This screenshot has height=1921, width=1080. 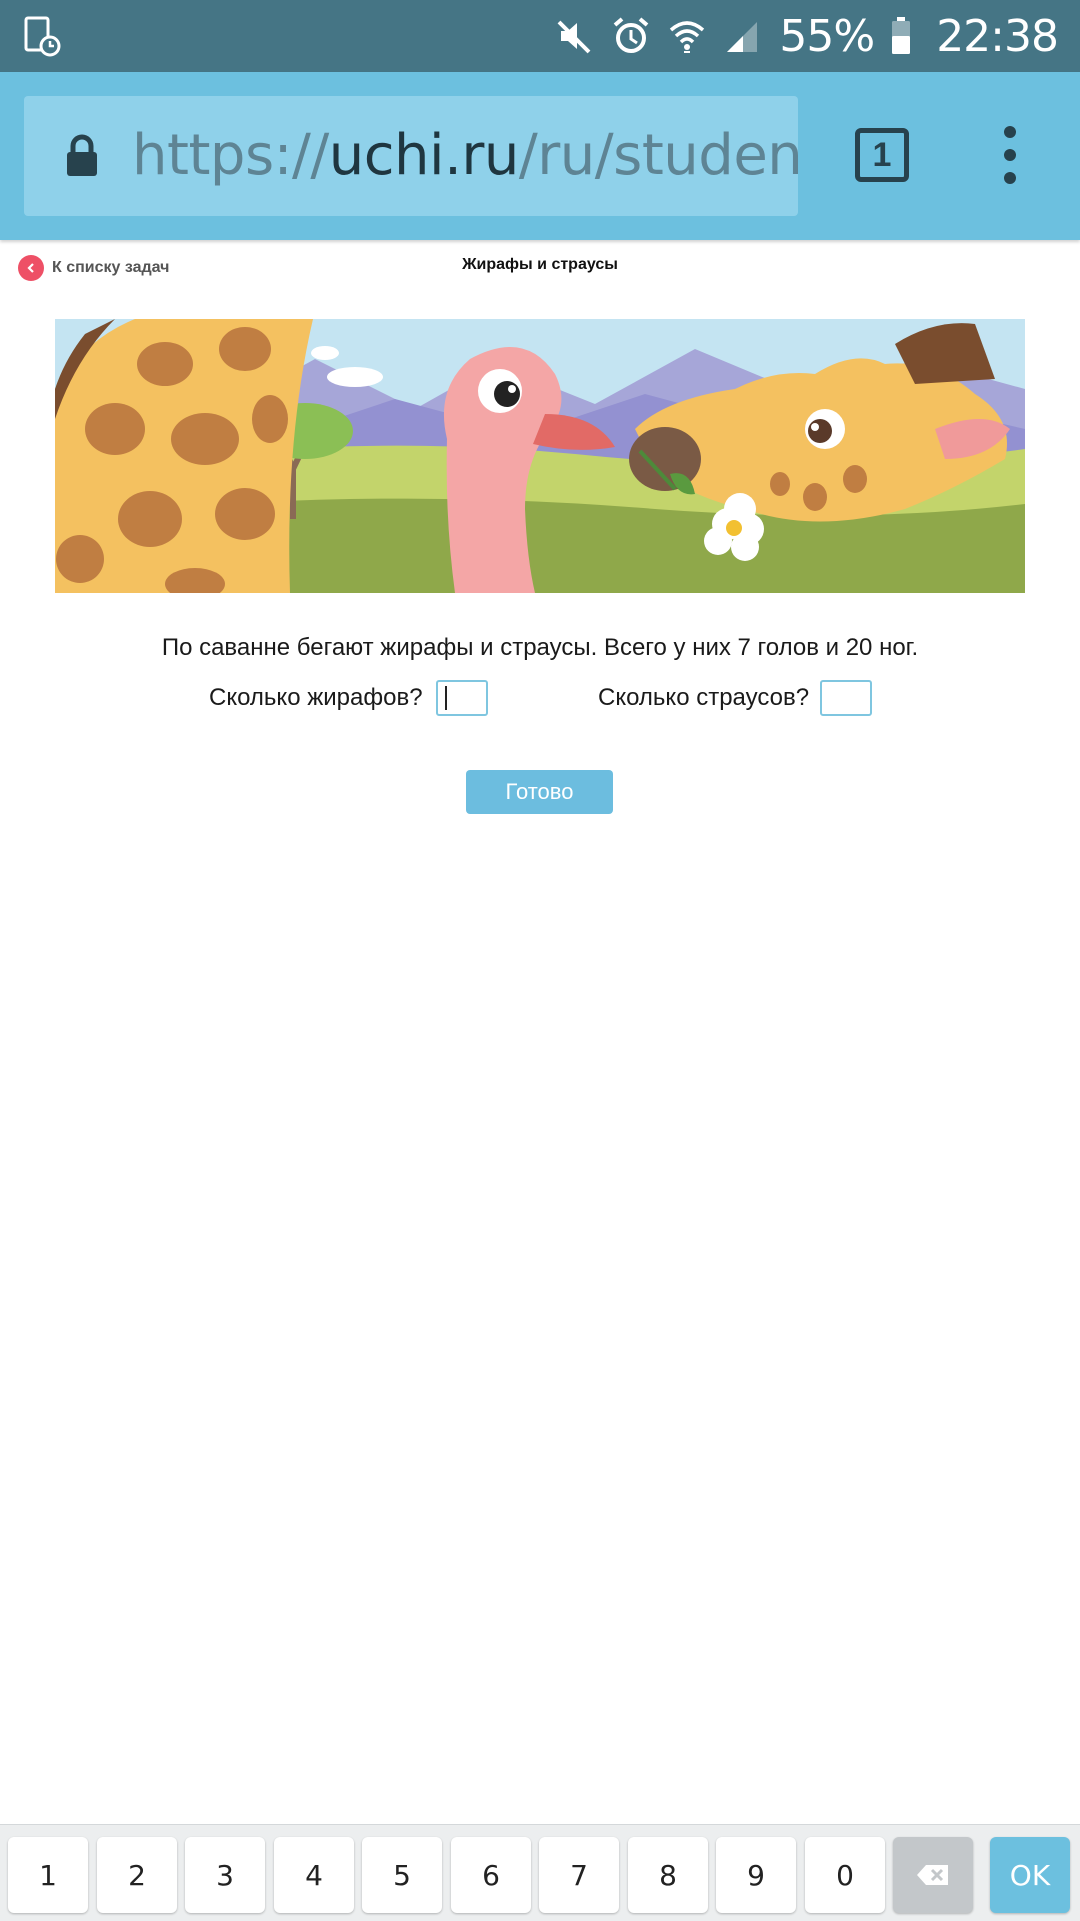 I want to click on key-9: 9, so click(x=756, y=1875).